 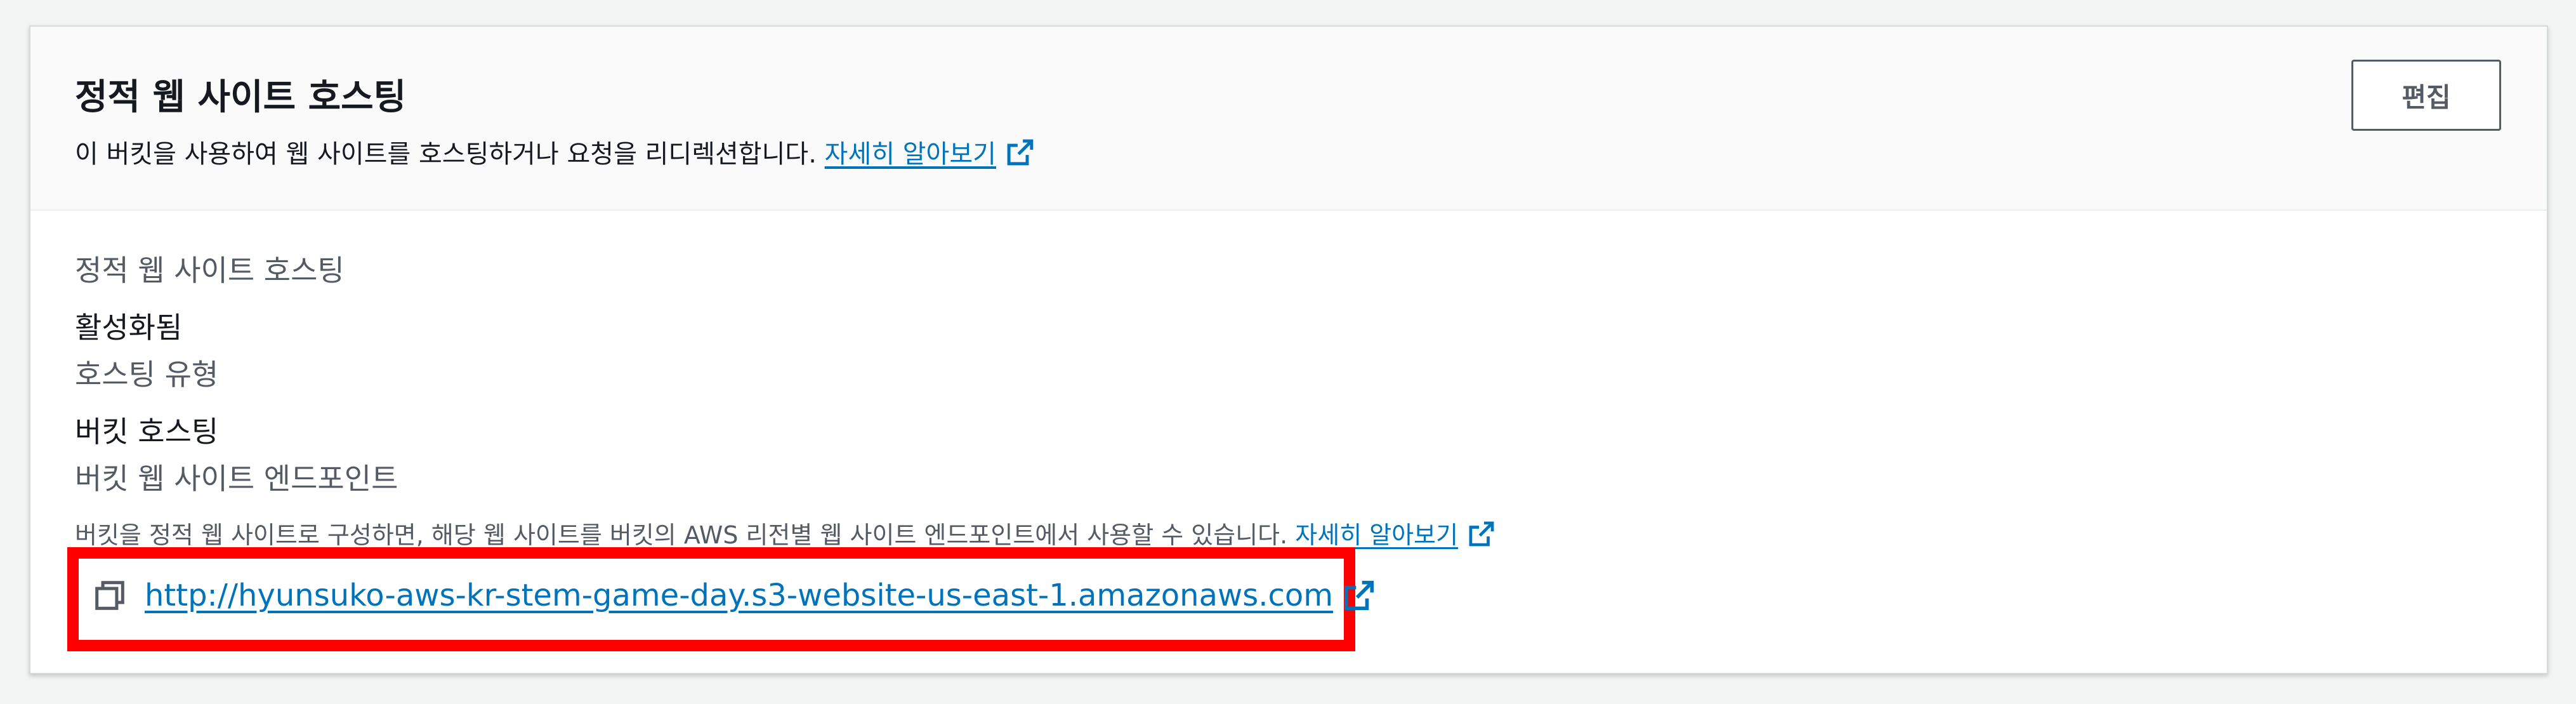 I want to click on copy-icon, so click(x=110, y=595).